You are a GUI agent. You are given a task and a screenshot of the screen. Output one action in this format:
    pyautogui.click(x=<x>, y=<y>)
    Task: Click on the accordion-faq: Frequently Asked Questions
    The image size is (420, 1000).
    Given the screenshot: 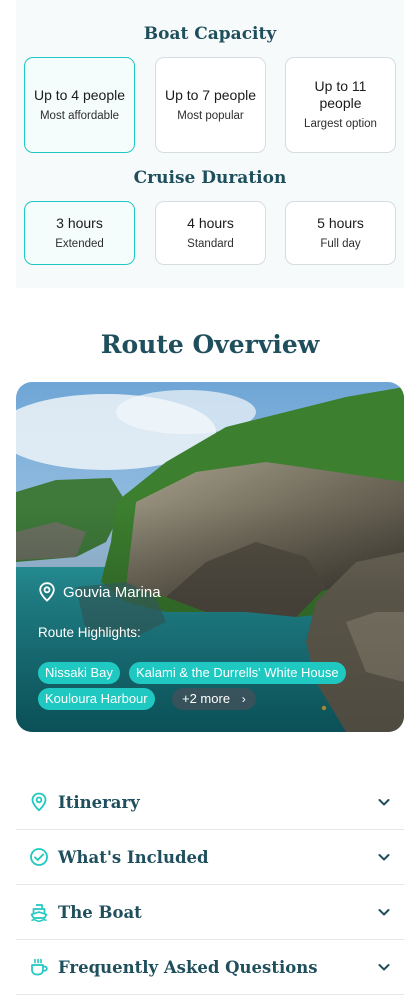 What is the action you would take?
    pyautogui.click(x=210, y=967)
    